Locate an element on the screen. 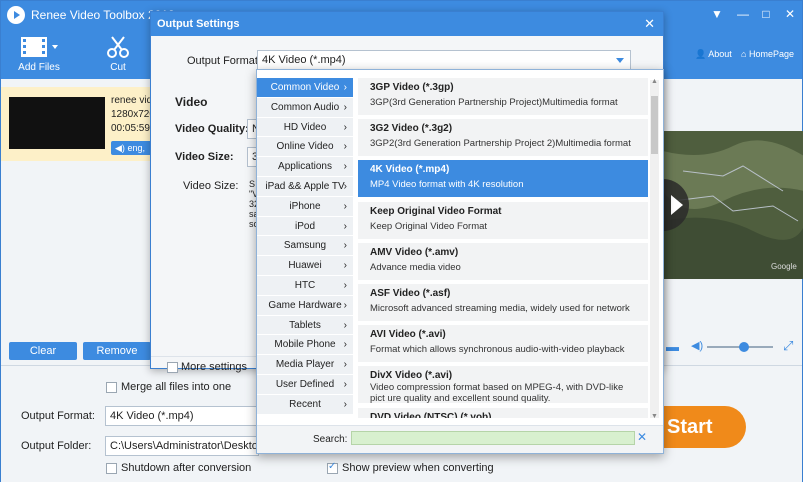 The width and height of the screenshot is (803, 482). volume-slider is located at coordinates (740, 347).